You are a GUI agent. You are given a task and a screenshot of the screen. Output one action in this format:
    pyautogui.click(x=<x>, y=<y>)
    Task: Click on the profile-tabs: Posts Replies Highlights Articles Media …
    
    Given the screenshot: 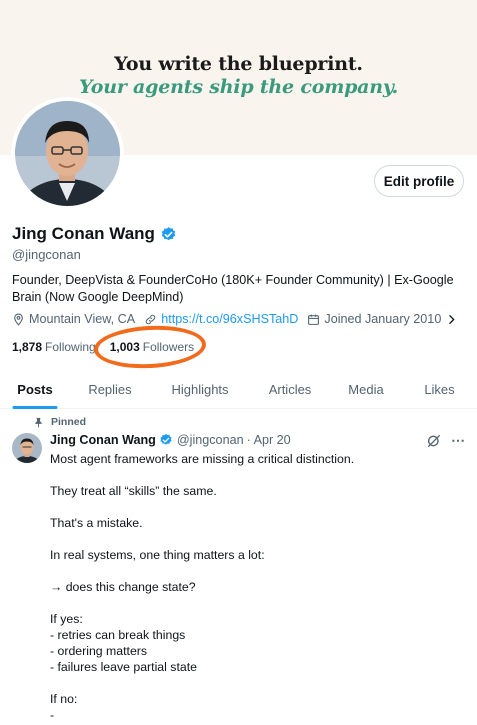 What is the action you would take?
    pyautogui.click(x=238, y=389)
    